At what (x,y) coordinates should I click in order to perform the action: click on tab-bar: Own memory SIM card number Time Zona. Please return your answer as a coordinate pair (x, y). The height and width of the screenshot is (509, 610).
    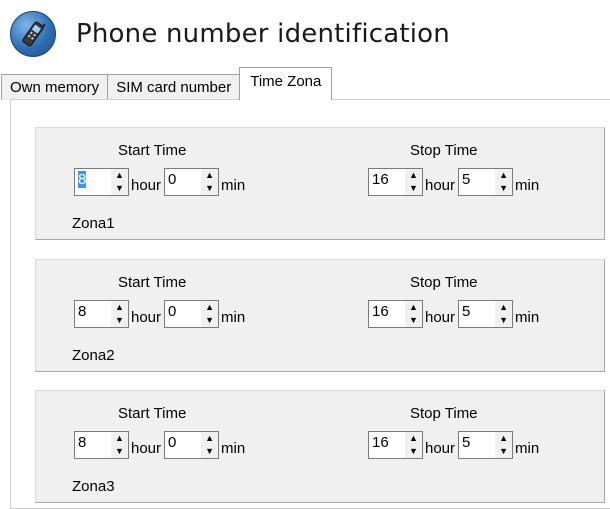
    Looking at the image, I should click on (167, 83).